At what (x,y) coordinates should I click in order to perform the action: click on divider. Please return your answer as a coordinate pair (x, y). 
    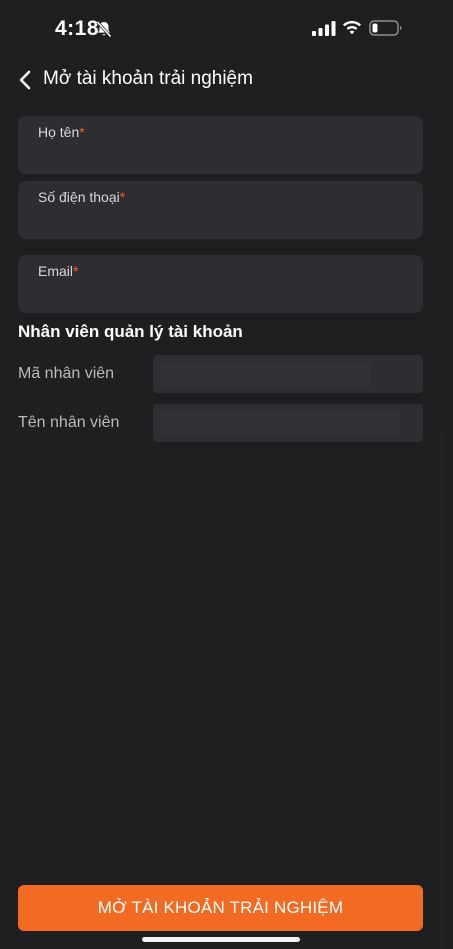
    Looking at the image, I should click on (441, 689).